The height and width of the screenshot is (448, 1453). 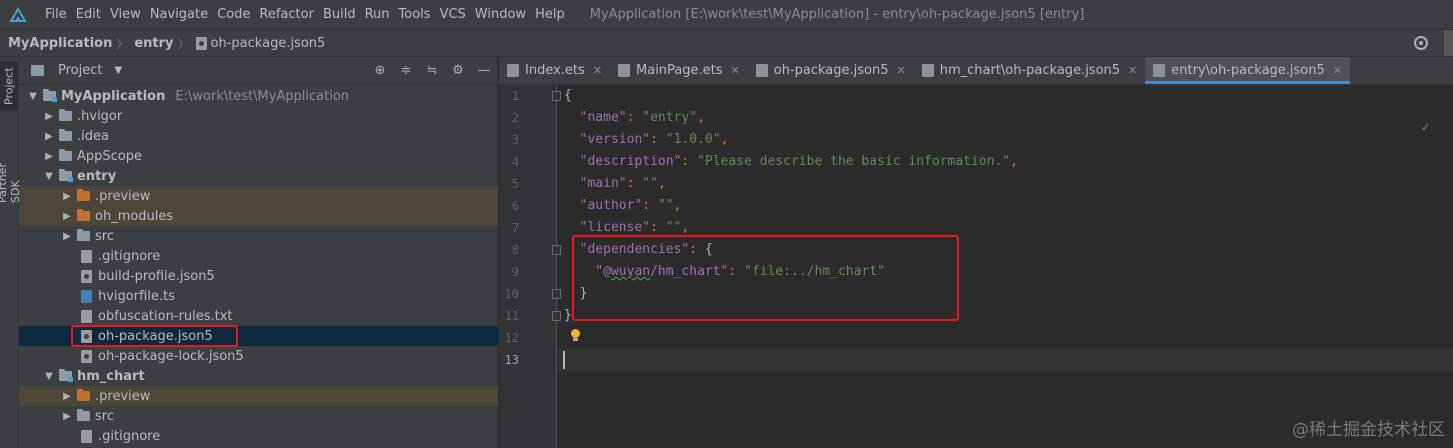 What do you see at coordinates (11, 170) in the screenshot?
I see `partner-sdk-tool-button: Partner SDK` at bounding box center [11, 170].